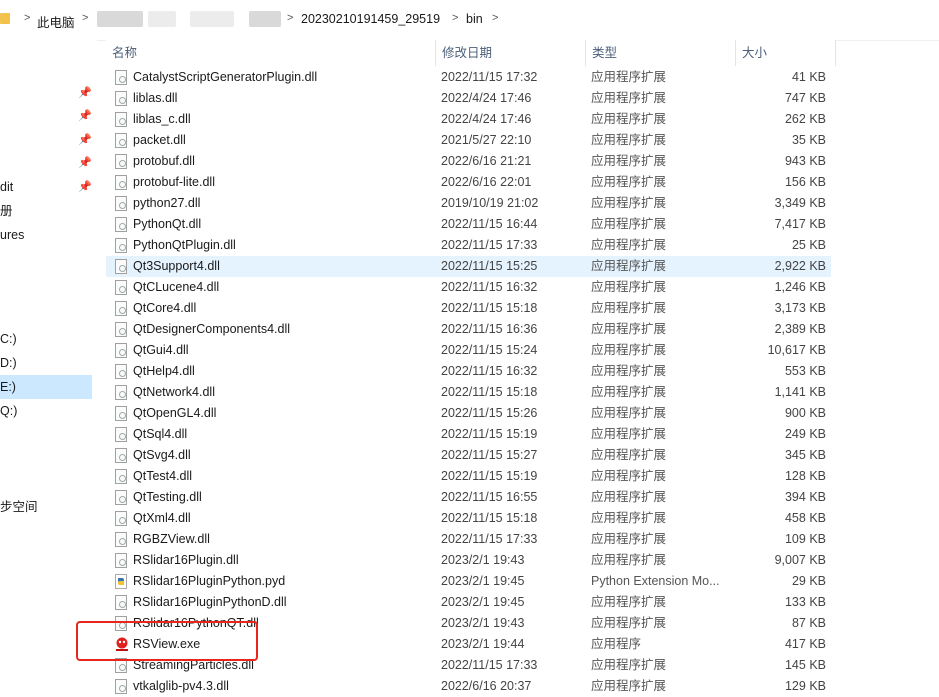 This screenshot has width=939, height=697. I want to click on nav-item-drive-e: E:), so click(46, 387).